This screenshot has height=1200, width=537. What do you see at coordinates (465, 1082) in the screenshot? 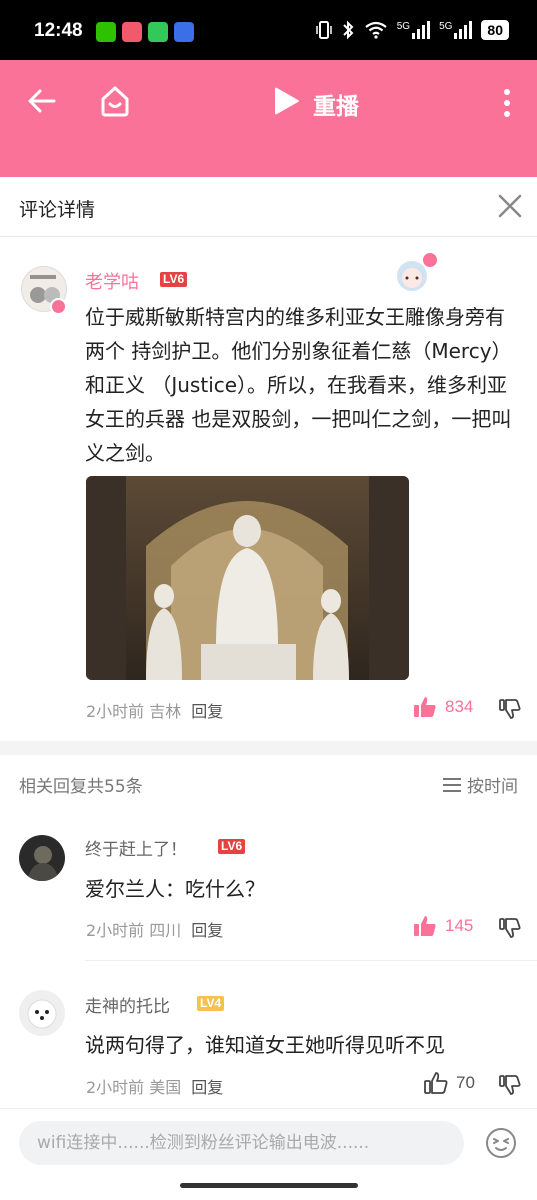
I see `like-count: 70` at bounding box center [465, 1082].